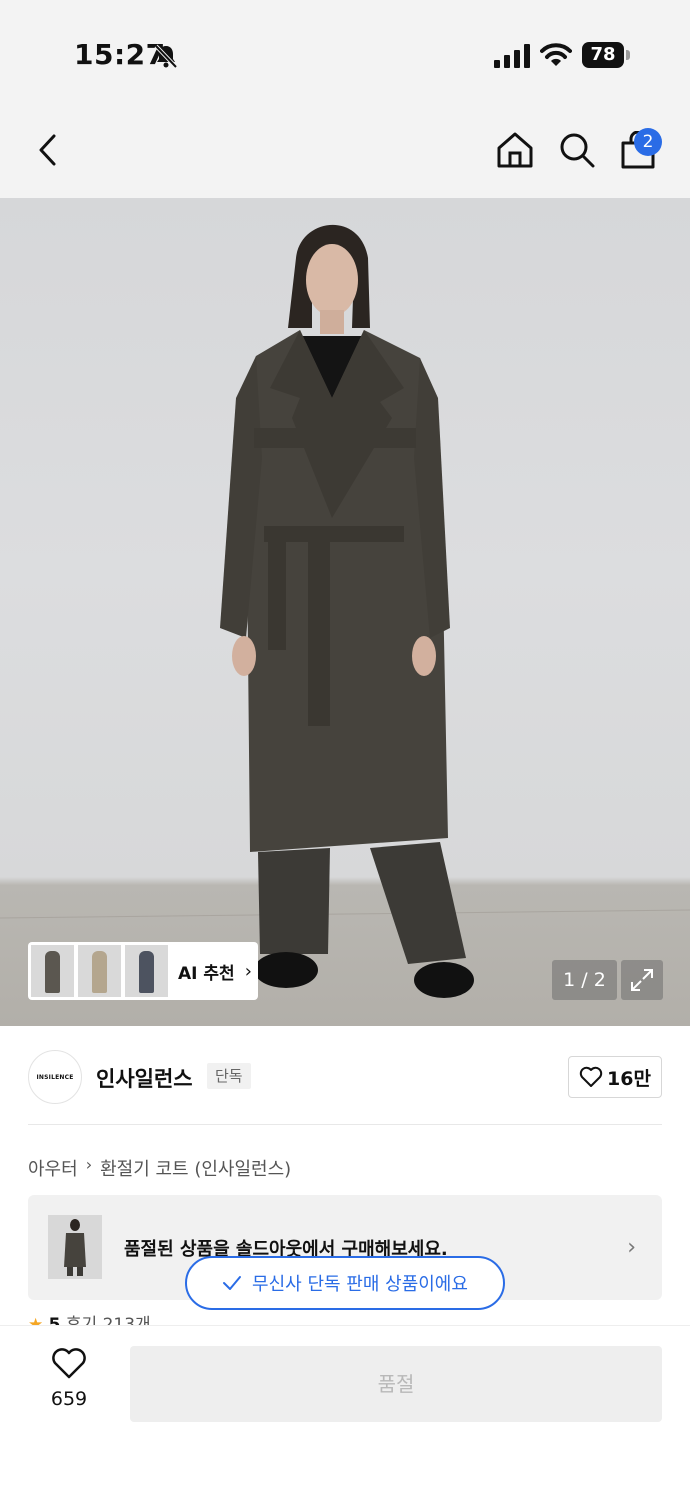  Describe the element at coordinates (195, 1168) in the screenshot. I see `breadcrumb-product: 환절기 코트 (인사일런스)` at that location.